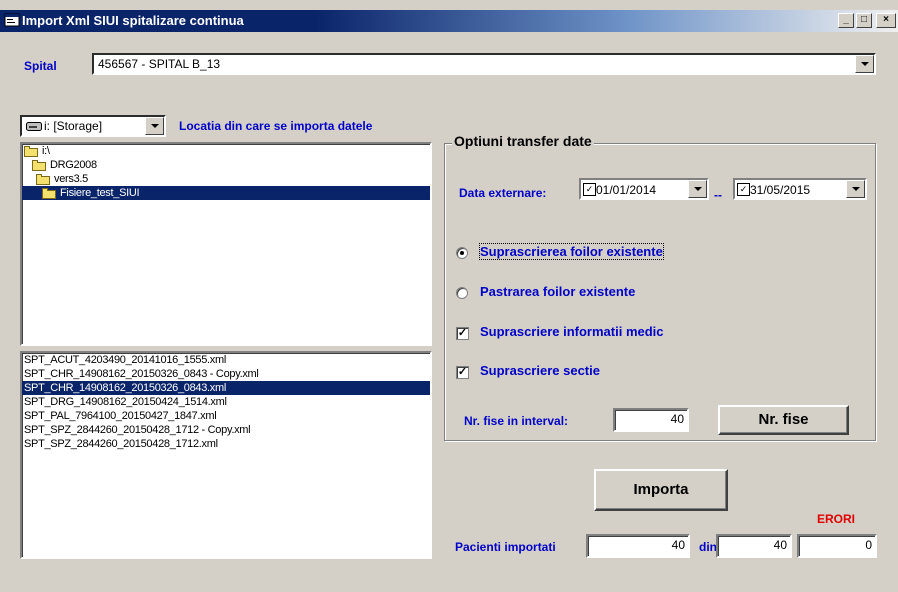 The image size is (898, 592). I want to click on minimize-button: _, so click(846, 20).